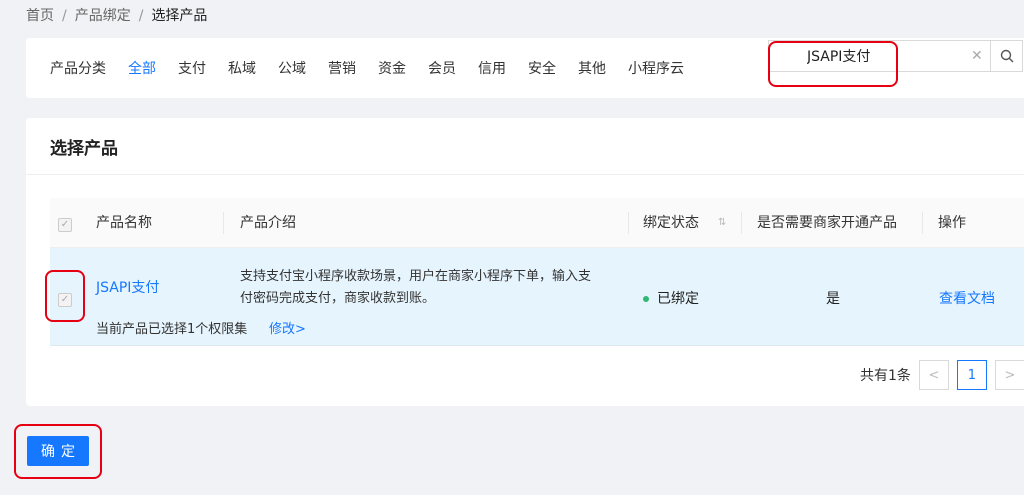  I want to click on needs-activation-value: 是, so click(833, 299).